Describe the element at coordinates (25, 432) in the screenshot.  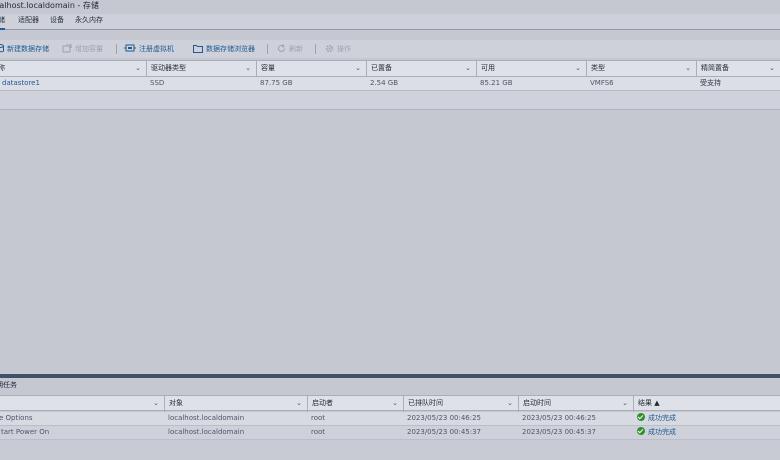
I see `task-name-cell: tart Power On` at that location.